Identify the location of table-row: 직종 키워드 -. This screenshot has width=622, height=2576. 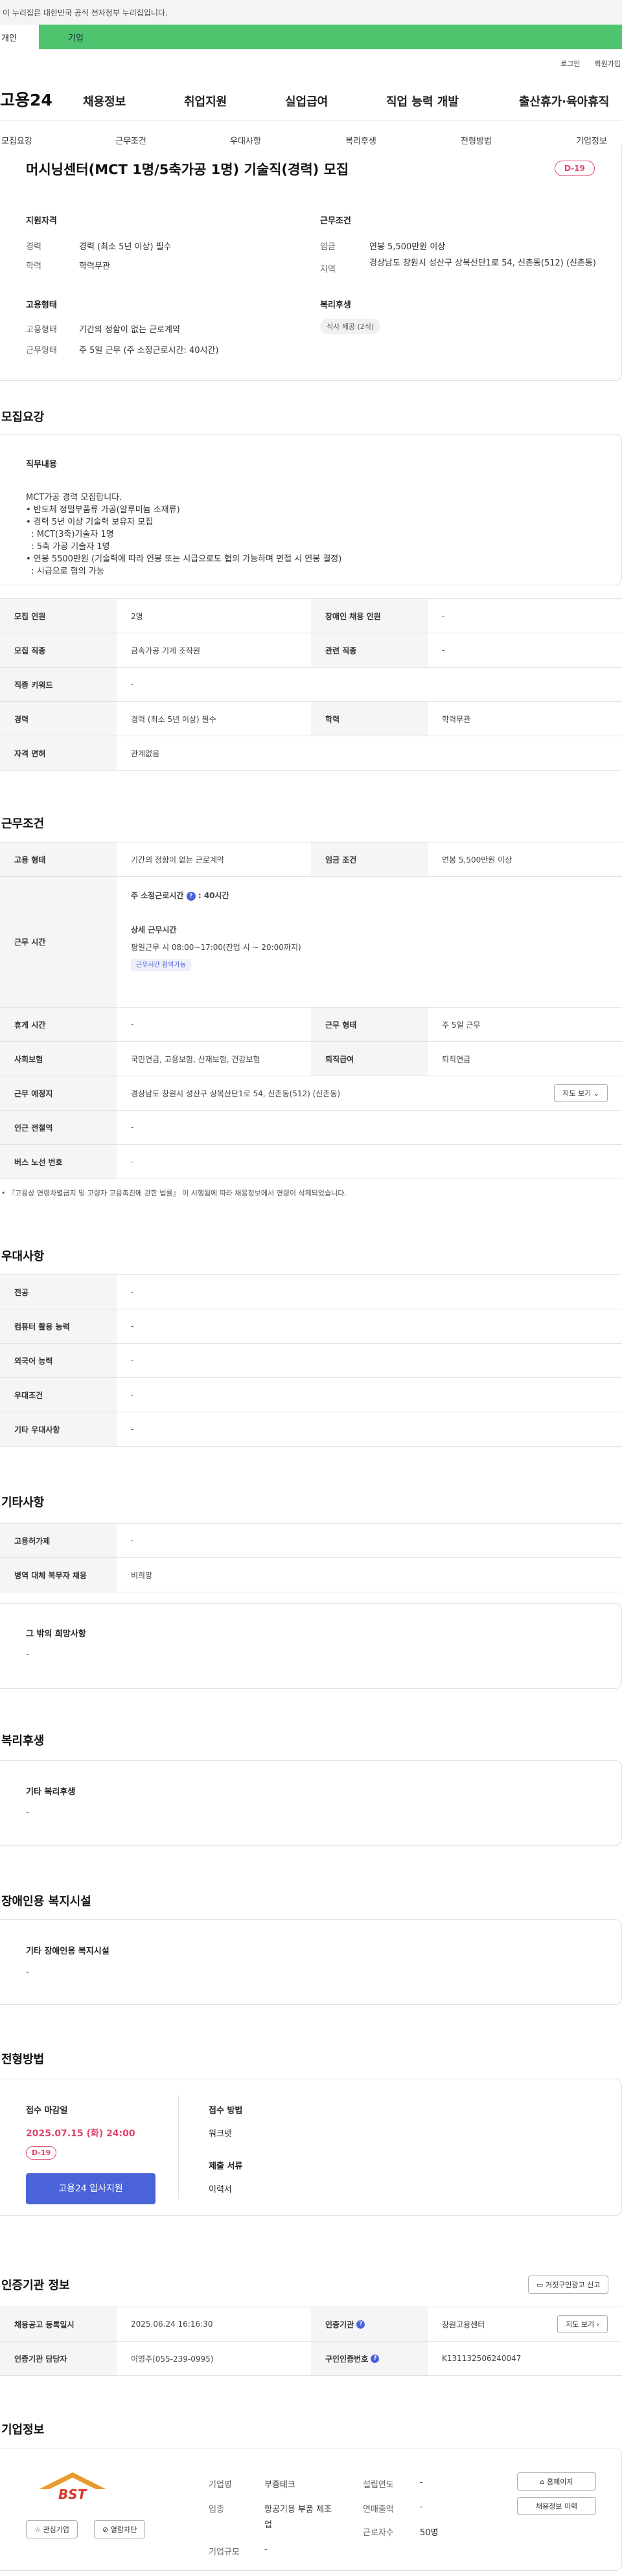
(311, 685).